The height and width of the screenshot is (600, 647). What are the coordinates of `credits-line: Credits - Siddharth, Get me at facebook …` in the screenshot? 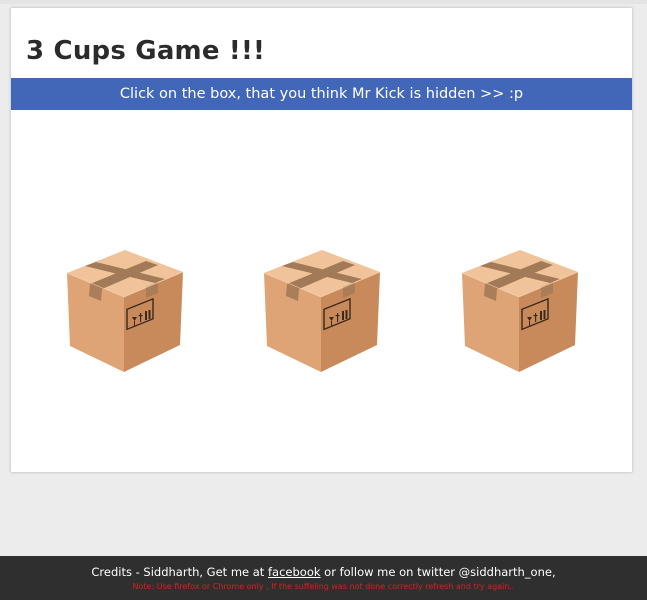 It's located at (323, 572).